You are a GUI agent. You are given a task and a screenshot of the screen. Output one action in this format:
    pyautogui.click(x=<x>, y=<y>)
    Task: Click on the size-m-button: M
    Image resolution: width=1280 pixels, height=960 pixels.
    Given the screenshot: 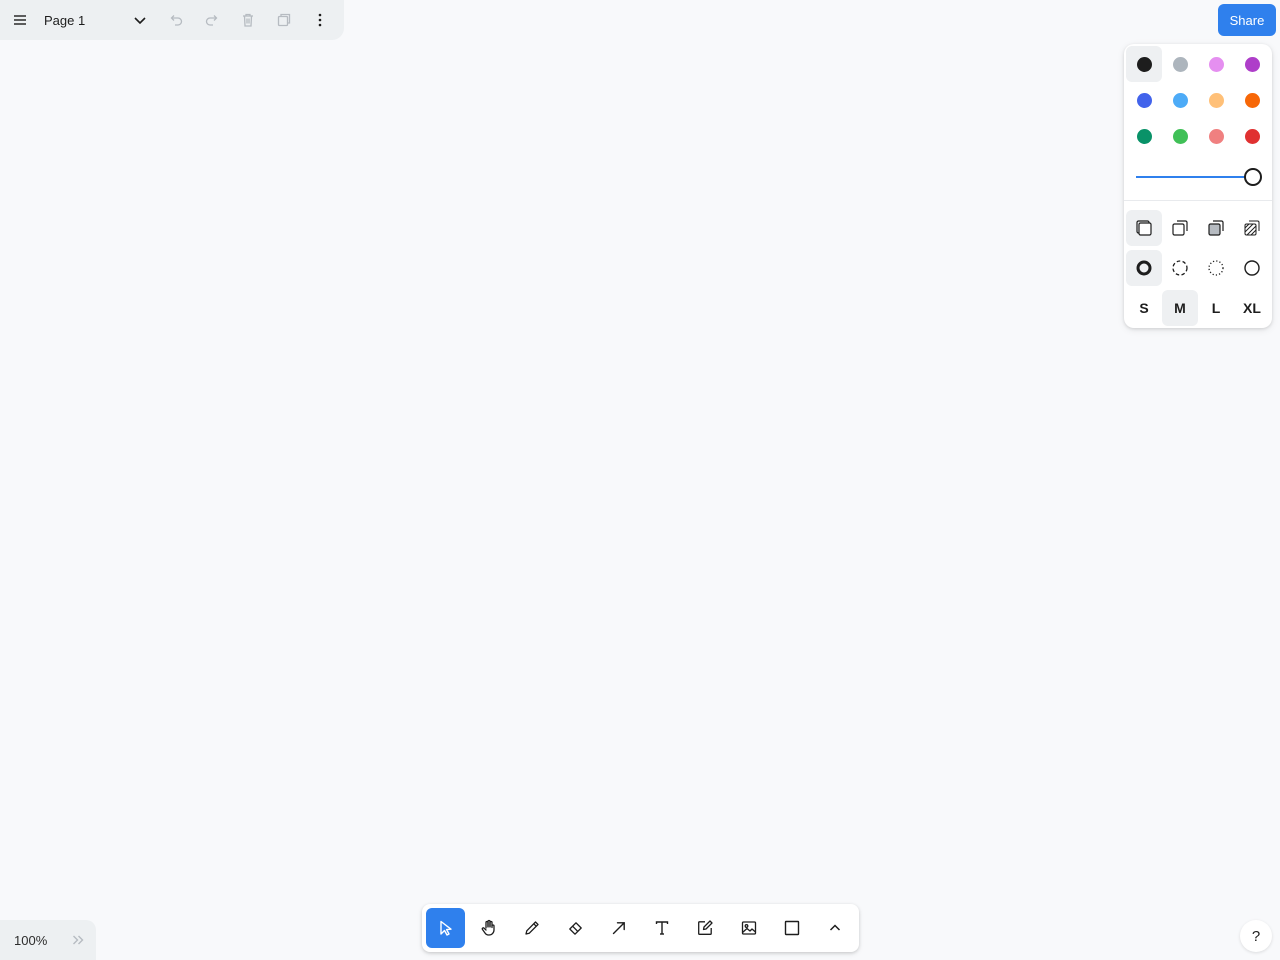 What is the action you would take?
    pyautogui.click(x=1180, y=308)
    